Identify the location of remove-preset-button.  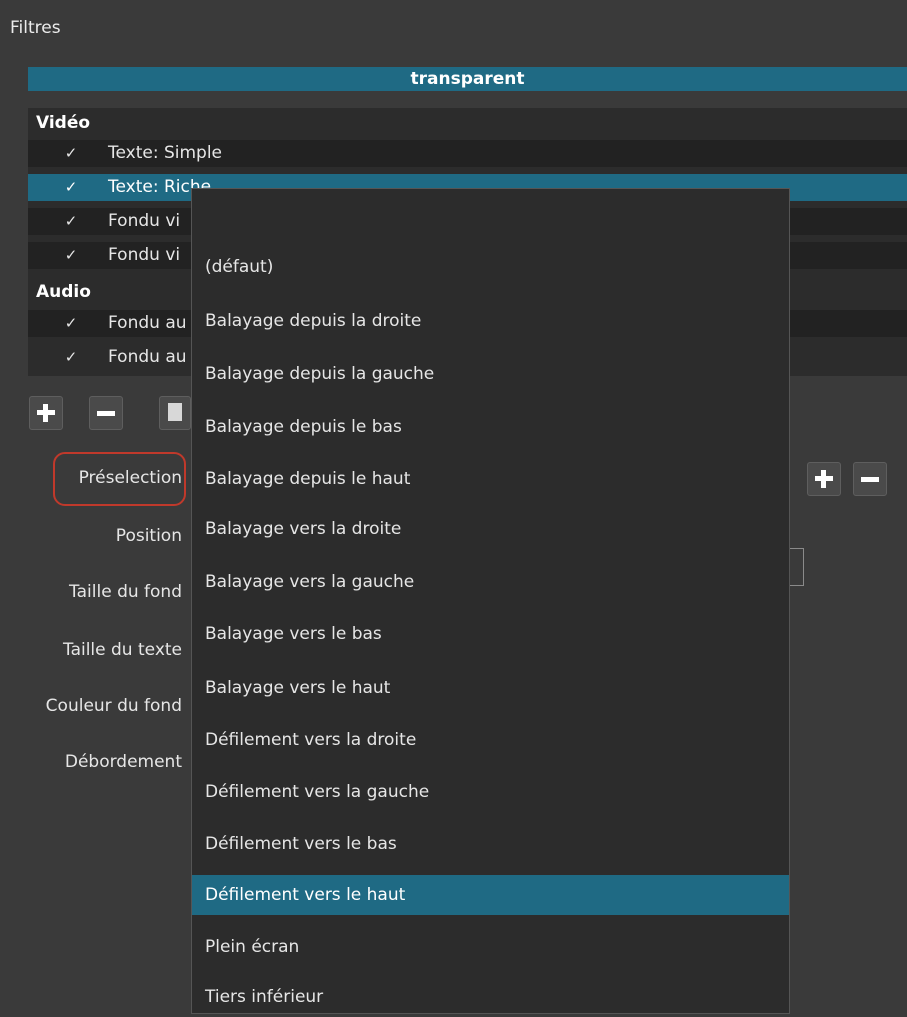
(870, 479).